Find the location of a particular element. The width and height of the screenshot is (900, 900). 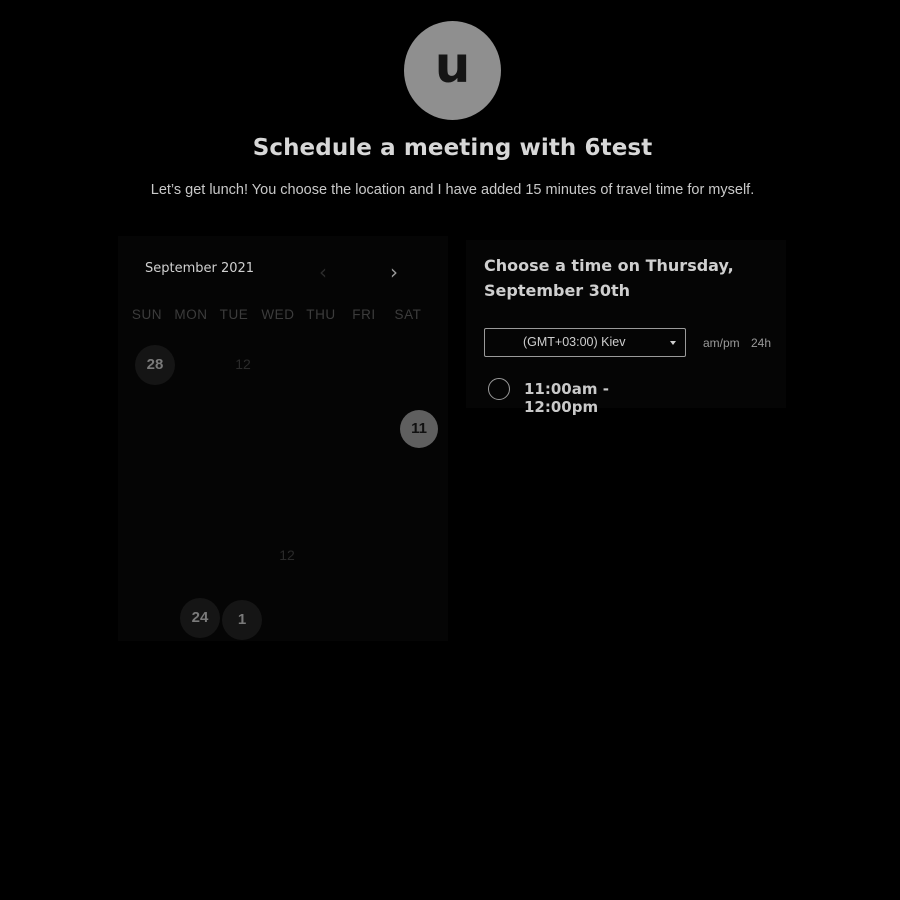

chevron-right-icon: › is located at coordinates (394, 273).